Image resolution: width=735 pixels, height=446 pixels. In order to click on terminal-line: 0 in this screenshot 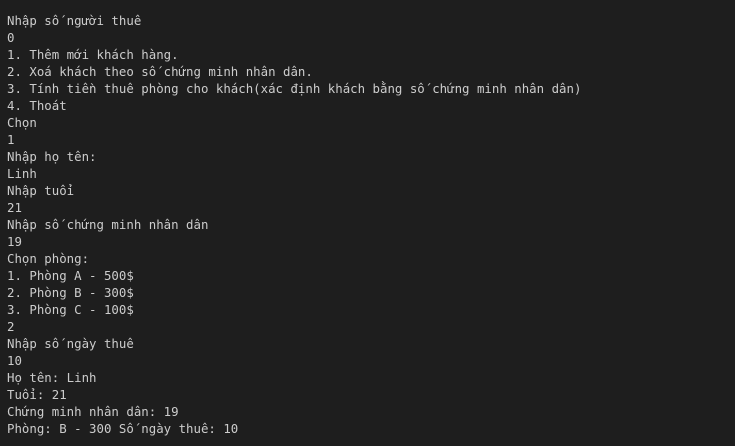, I will do `click(11, 37)`.